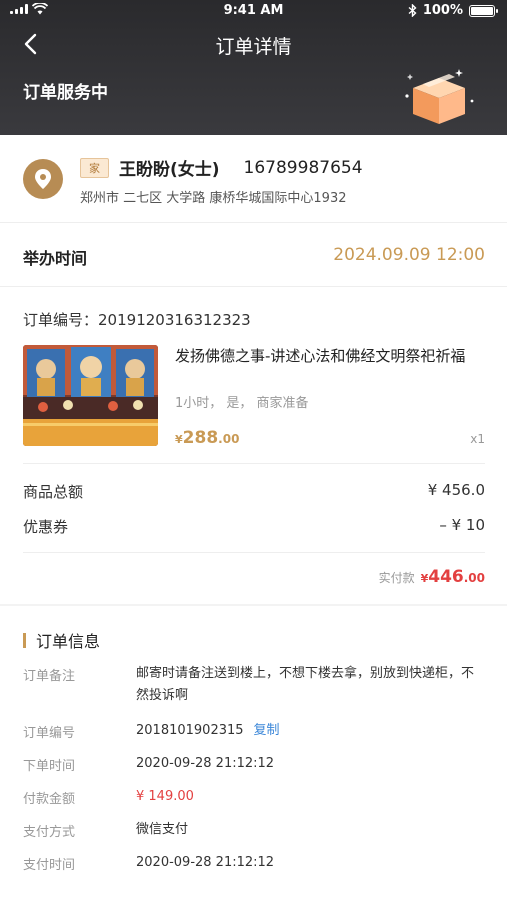 This screenshot has height=900, width=507. Describe the element at coordinates (253, 11) in the screenshot. I see `status-bar: 9:41 AM 100%` at that location.